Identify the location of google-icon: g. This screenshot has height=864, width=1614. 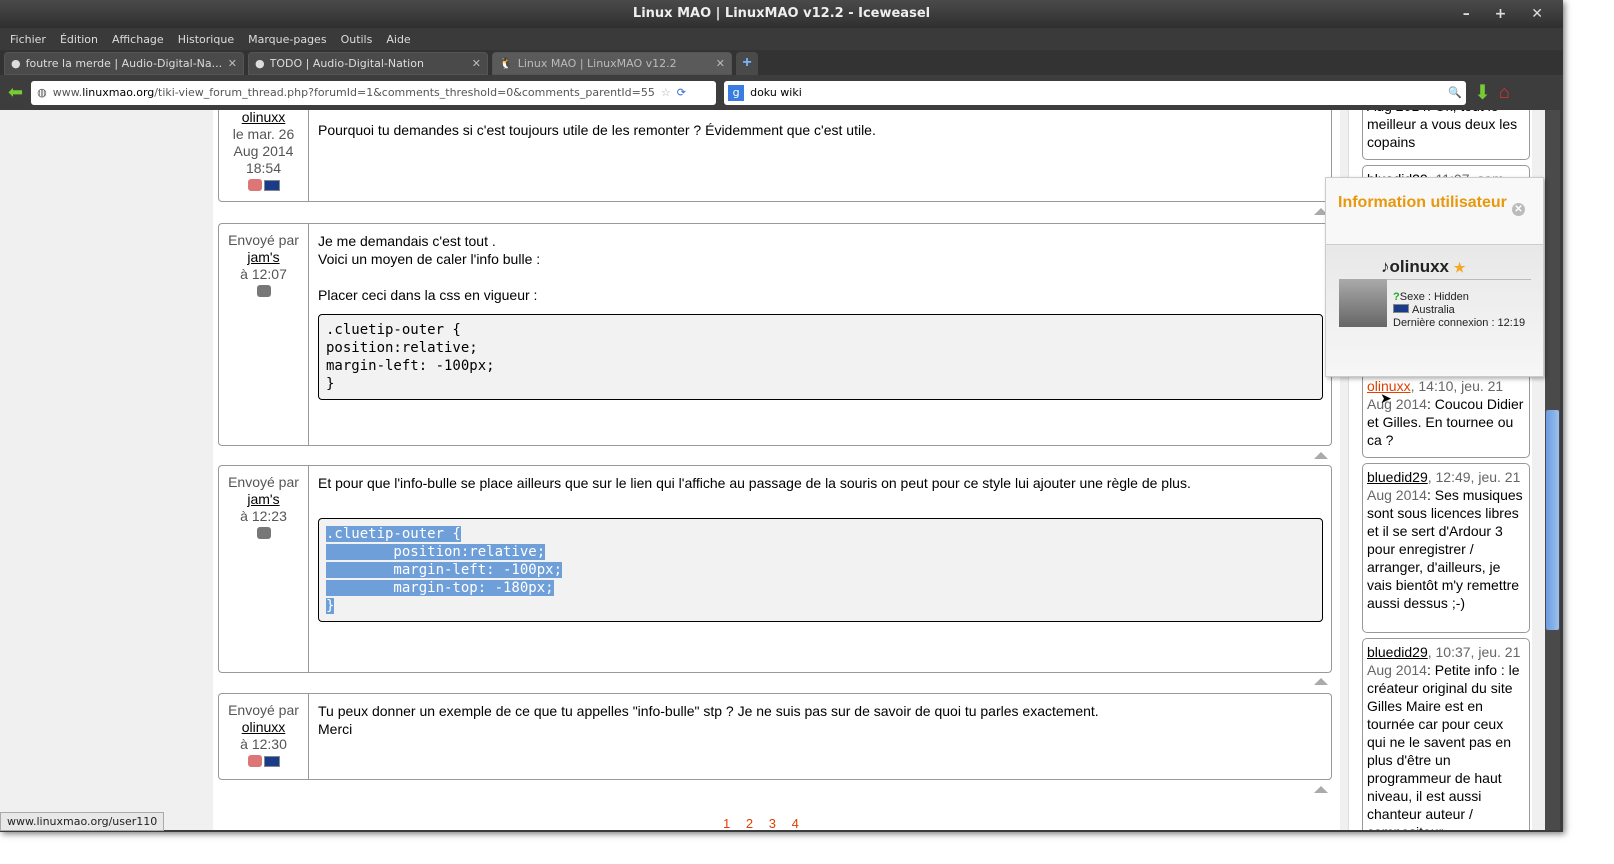
(736, 92).